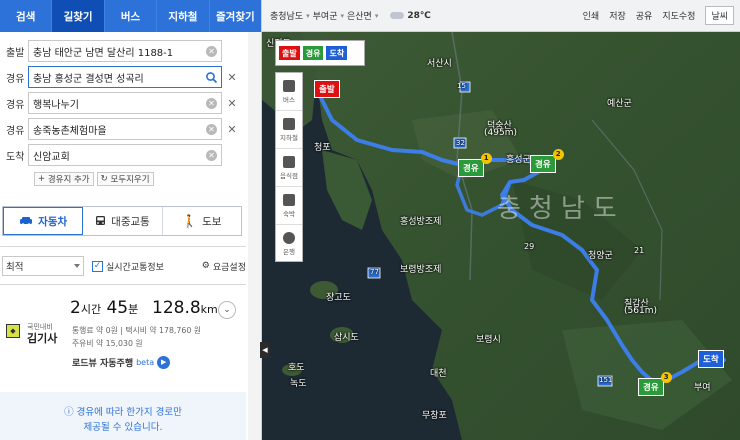 The height and width of the screenshot is (440, 740). I want to click on road-number: 21, so click(639, 250).